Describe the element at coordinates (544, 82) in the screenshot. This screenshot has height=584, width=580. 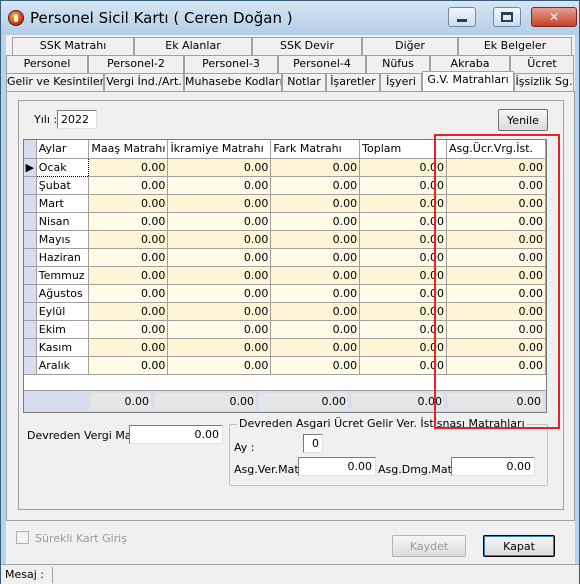
I see `tab-issizlik-sg: İşsizlik Sg.` at that location.